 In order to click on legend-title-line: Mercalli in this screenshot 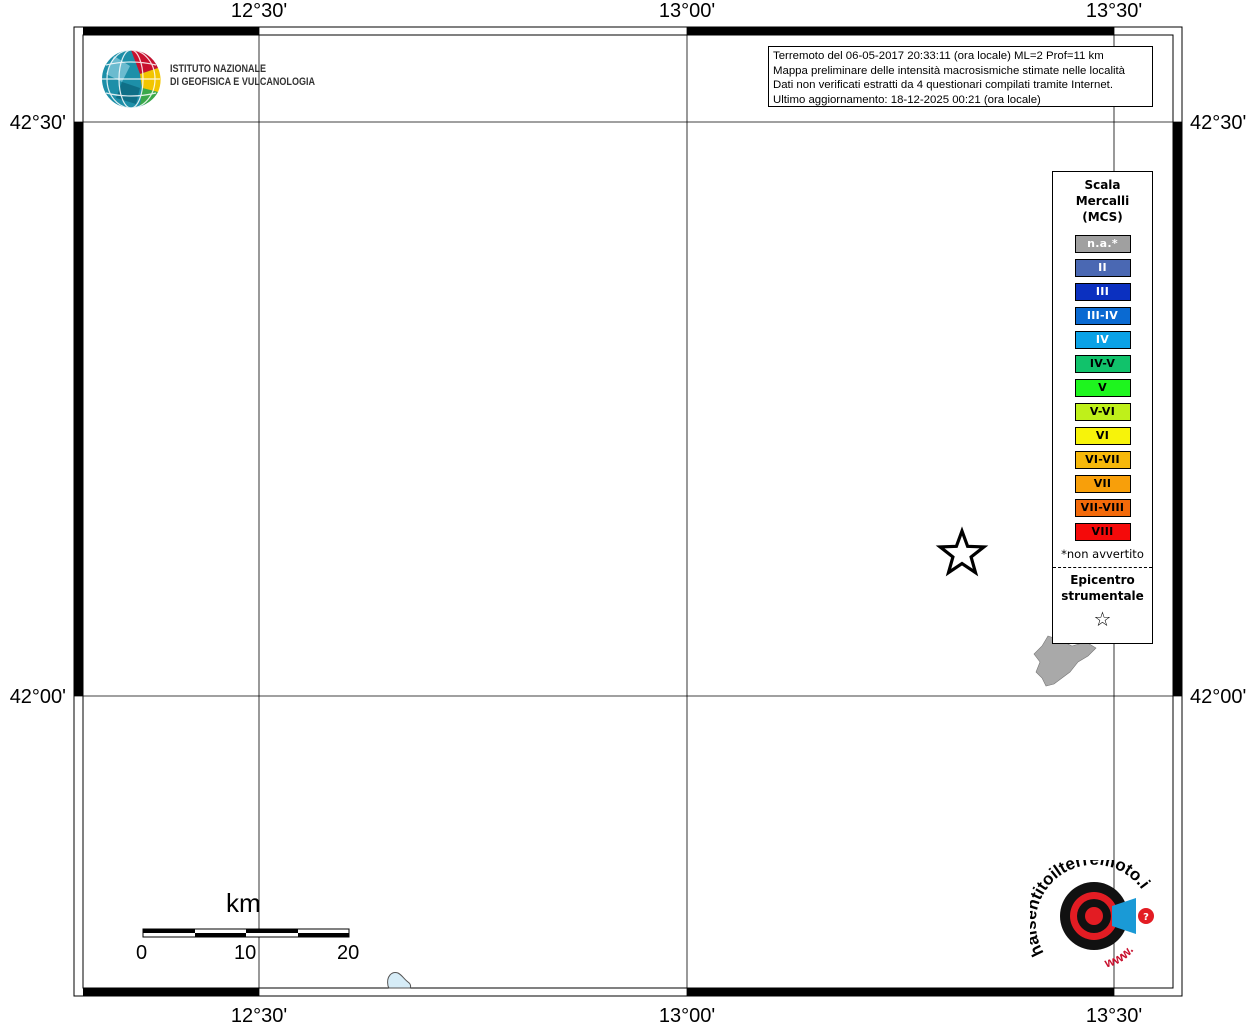, I will do `click(1102, 201)`.